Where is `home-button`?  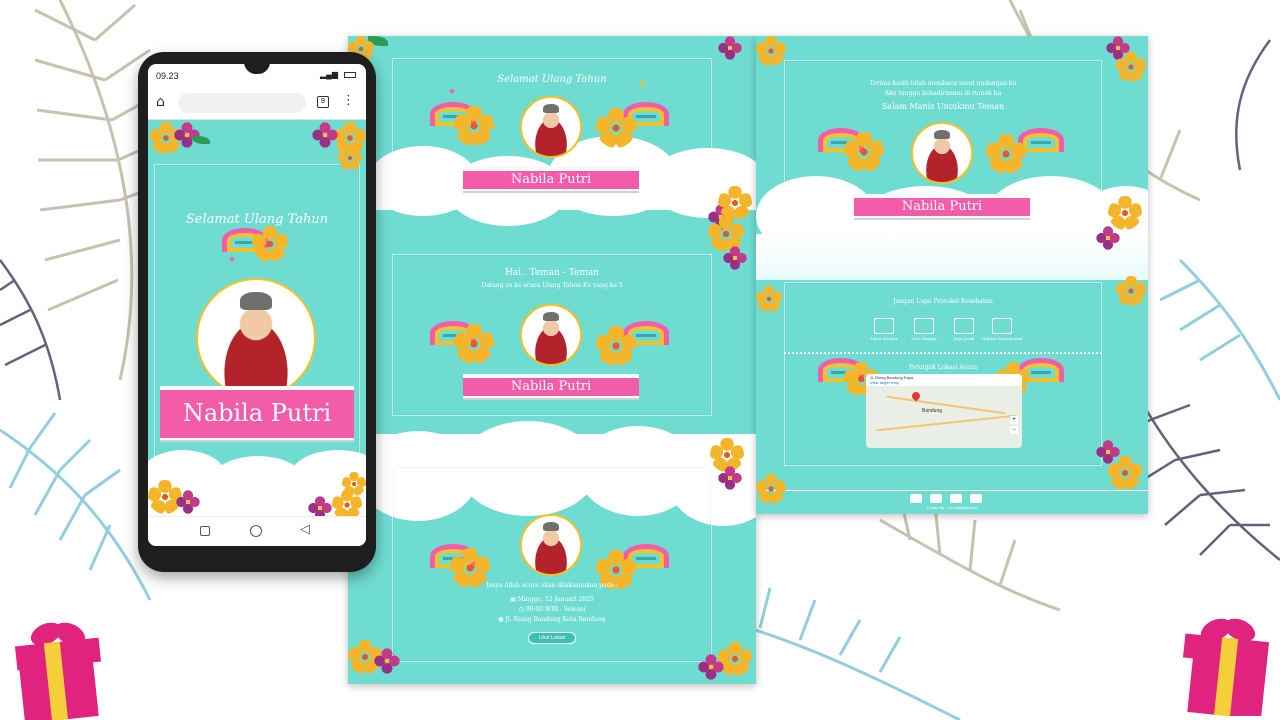
home-button is located at coordinates (256, 531).